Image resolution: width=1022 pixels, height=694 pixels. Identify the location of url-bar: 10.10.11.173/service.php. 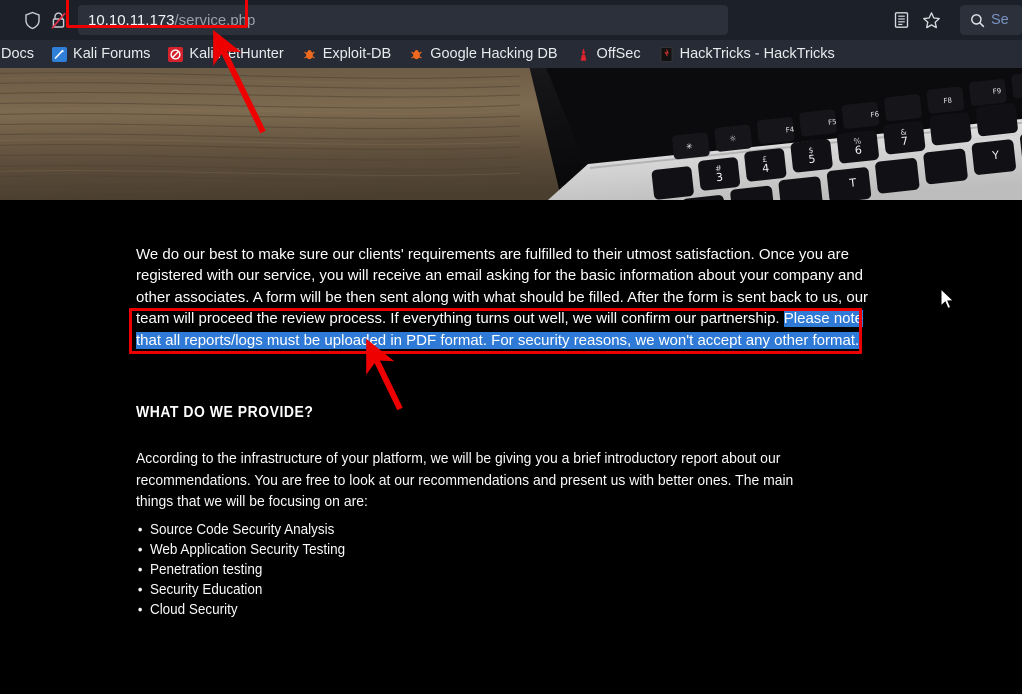
(403, 20).